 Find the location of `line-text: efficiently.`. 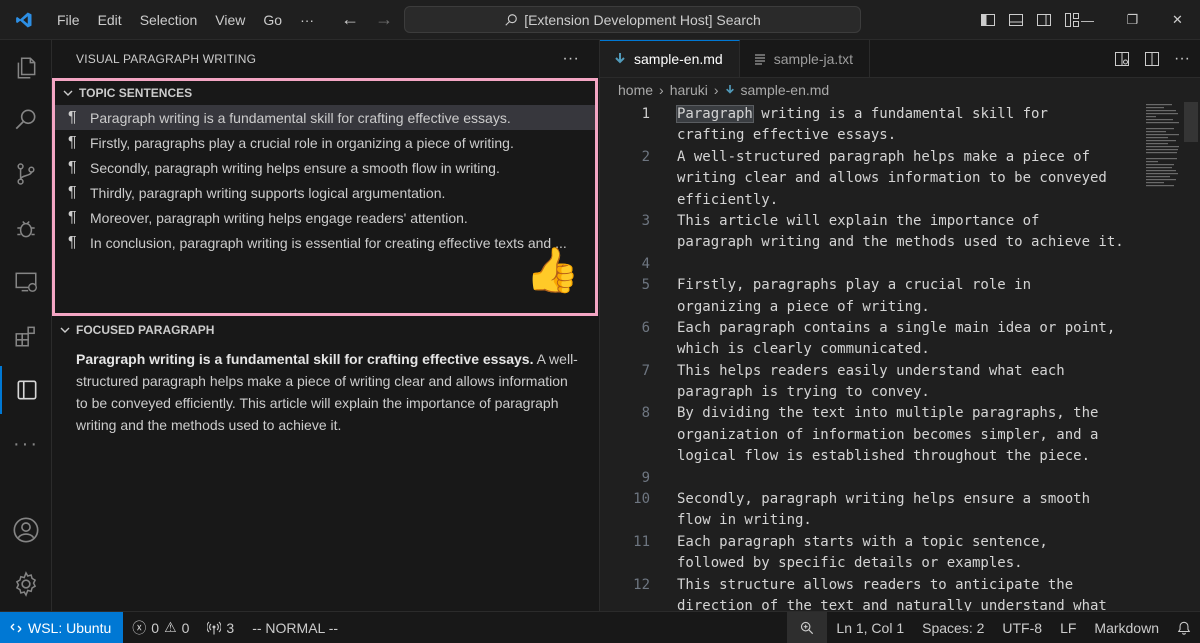

line-text: efficiently. is located at coordinates (728, 199).